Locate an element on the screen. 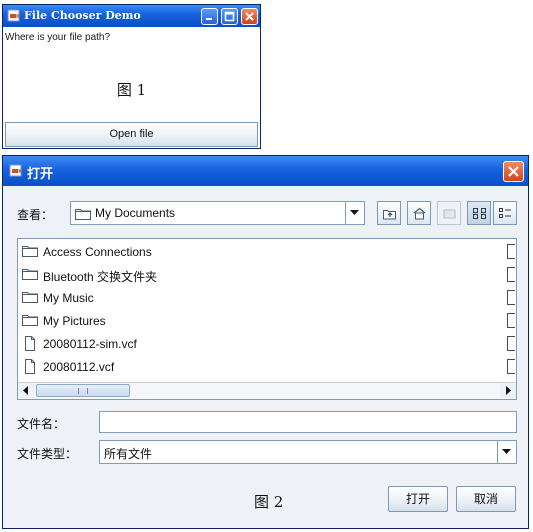 The image size is (533, 532). look-in-dropdown-button is located at coordinates (354, 213).